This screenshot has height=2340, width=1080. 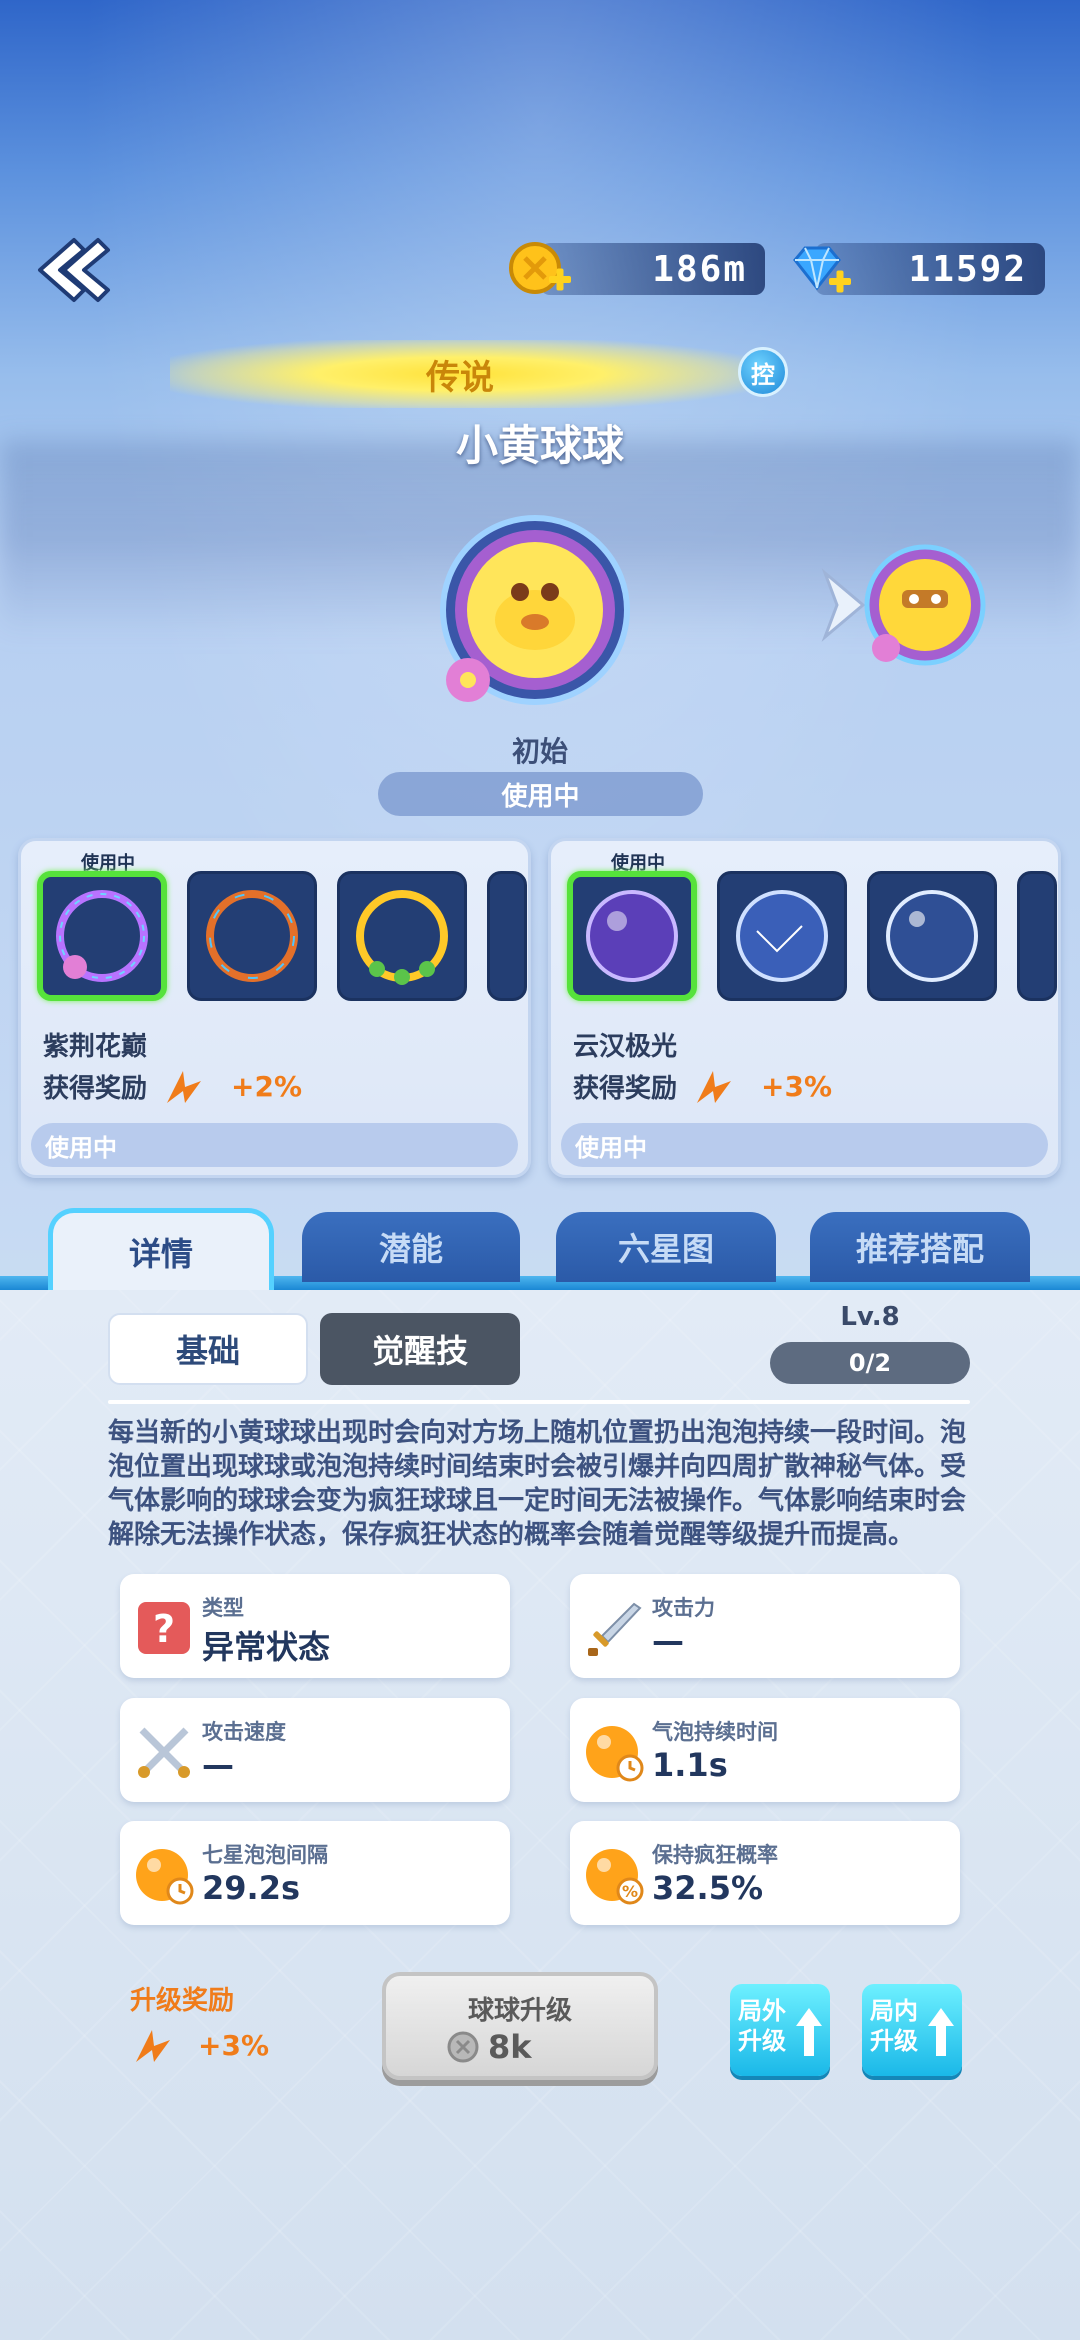 What do you see at coordinates (411, 1247) in the screenshot?
I see `tab-potential: 潜能` at bounding box center [411, 1247].